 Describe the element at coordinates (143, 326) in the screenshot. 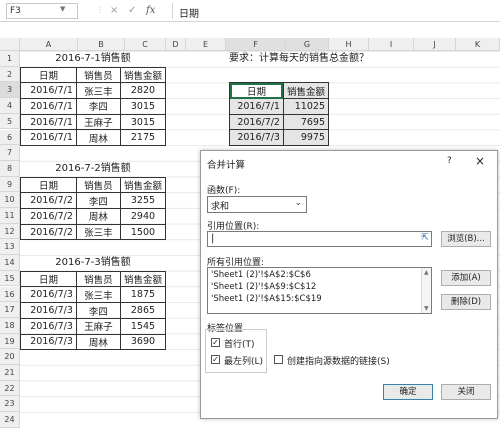

I see `table-cell: 1545` at that location.